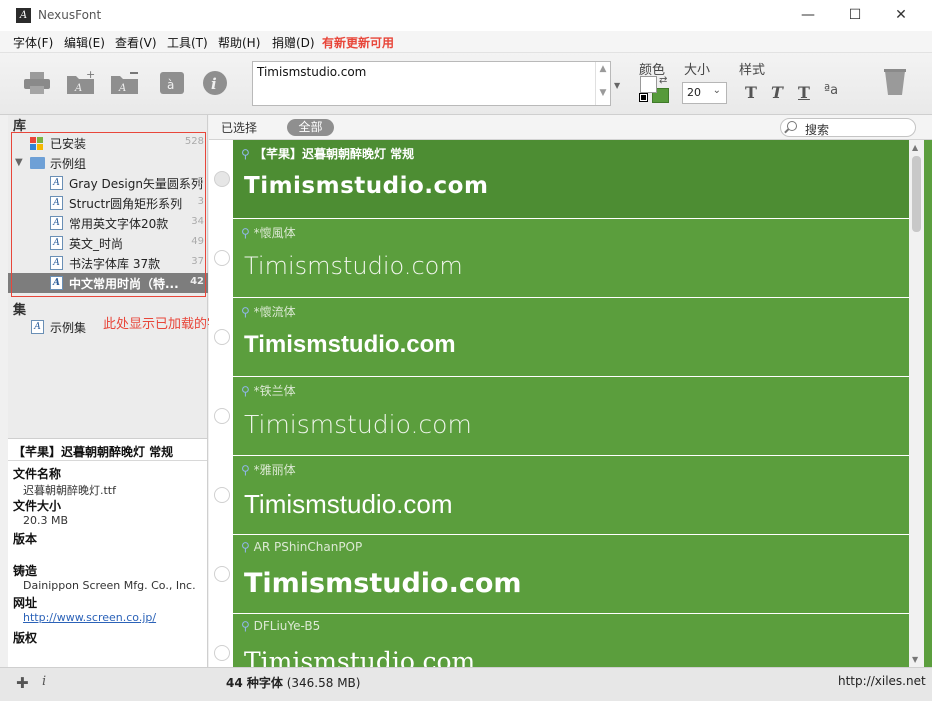  Describe the element at coordinates (46, 520) in the screenshot. I see `info-filesize-value: 20.3 MB` at that location.